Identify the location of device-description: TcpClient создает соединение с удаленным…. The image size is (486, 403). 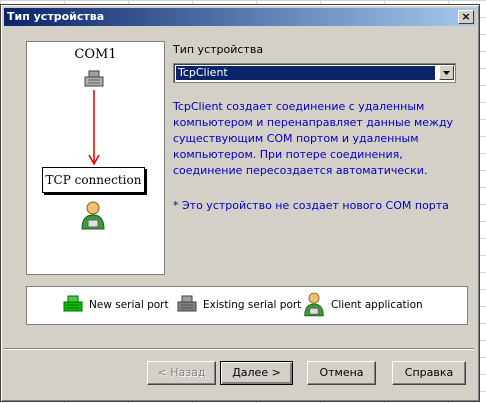
(313, 138).